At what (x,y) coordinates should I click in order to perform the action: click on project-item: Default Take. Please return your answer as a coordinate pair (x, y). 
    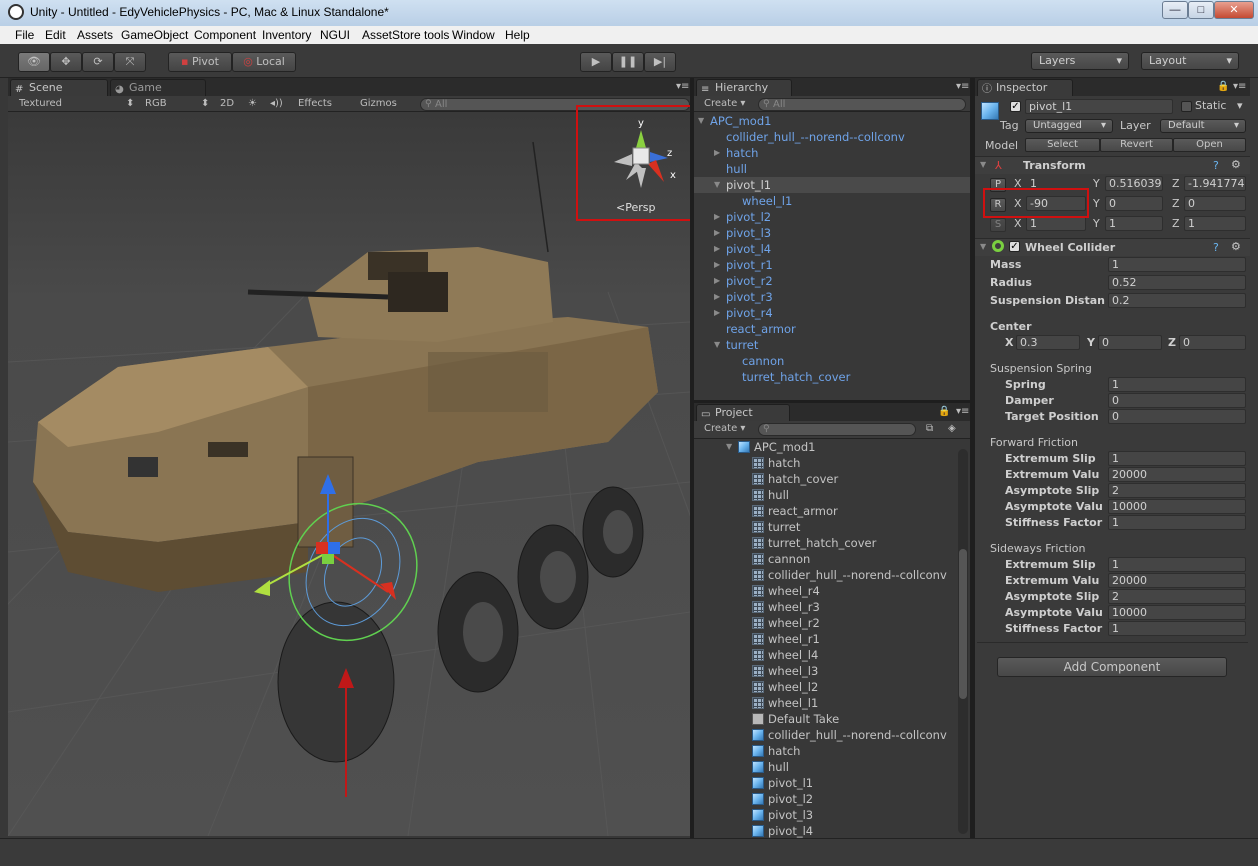
    Looking at the image, I should click on (795, 719).